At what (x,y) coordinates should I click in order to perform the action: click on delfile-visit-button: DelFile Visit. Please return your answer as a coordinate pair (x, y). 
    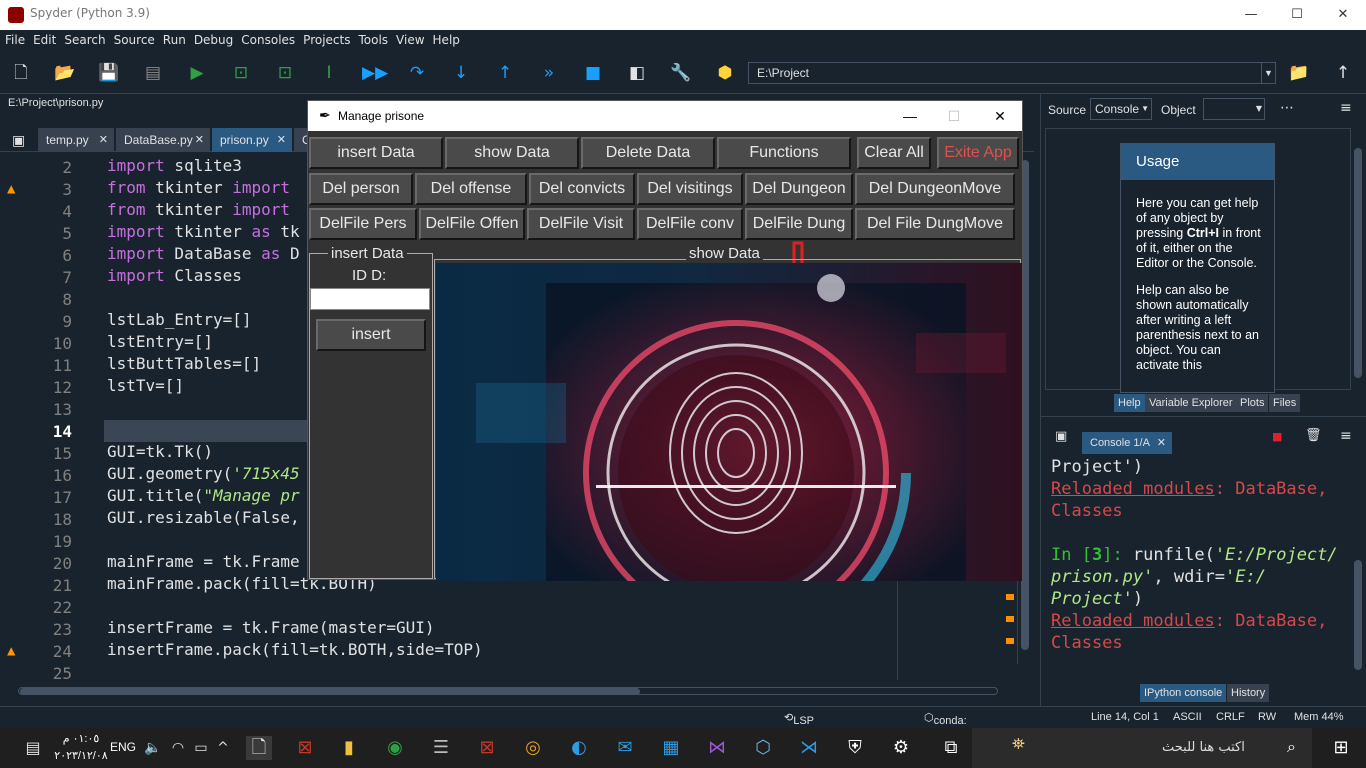
    Looking at the image, I should click on (581, 224).